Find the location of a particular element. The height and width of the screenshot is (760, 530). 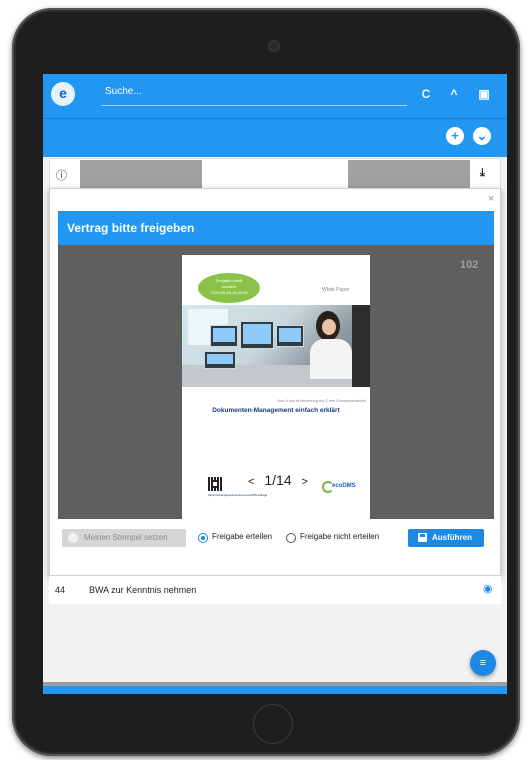

ecodms-logo: ecoDMS is located at coordinates (339, 487).